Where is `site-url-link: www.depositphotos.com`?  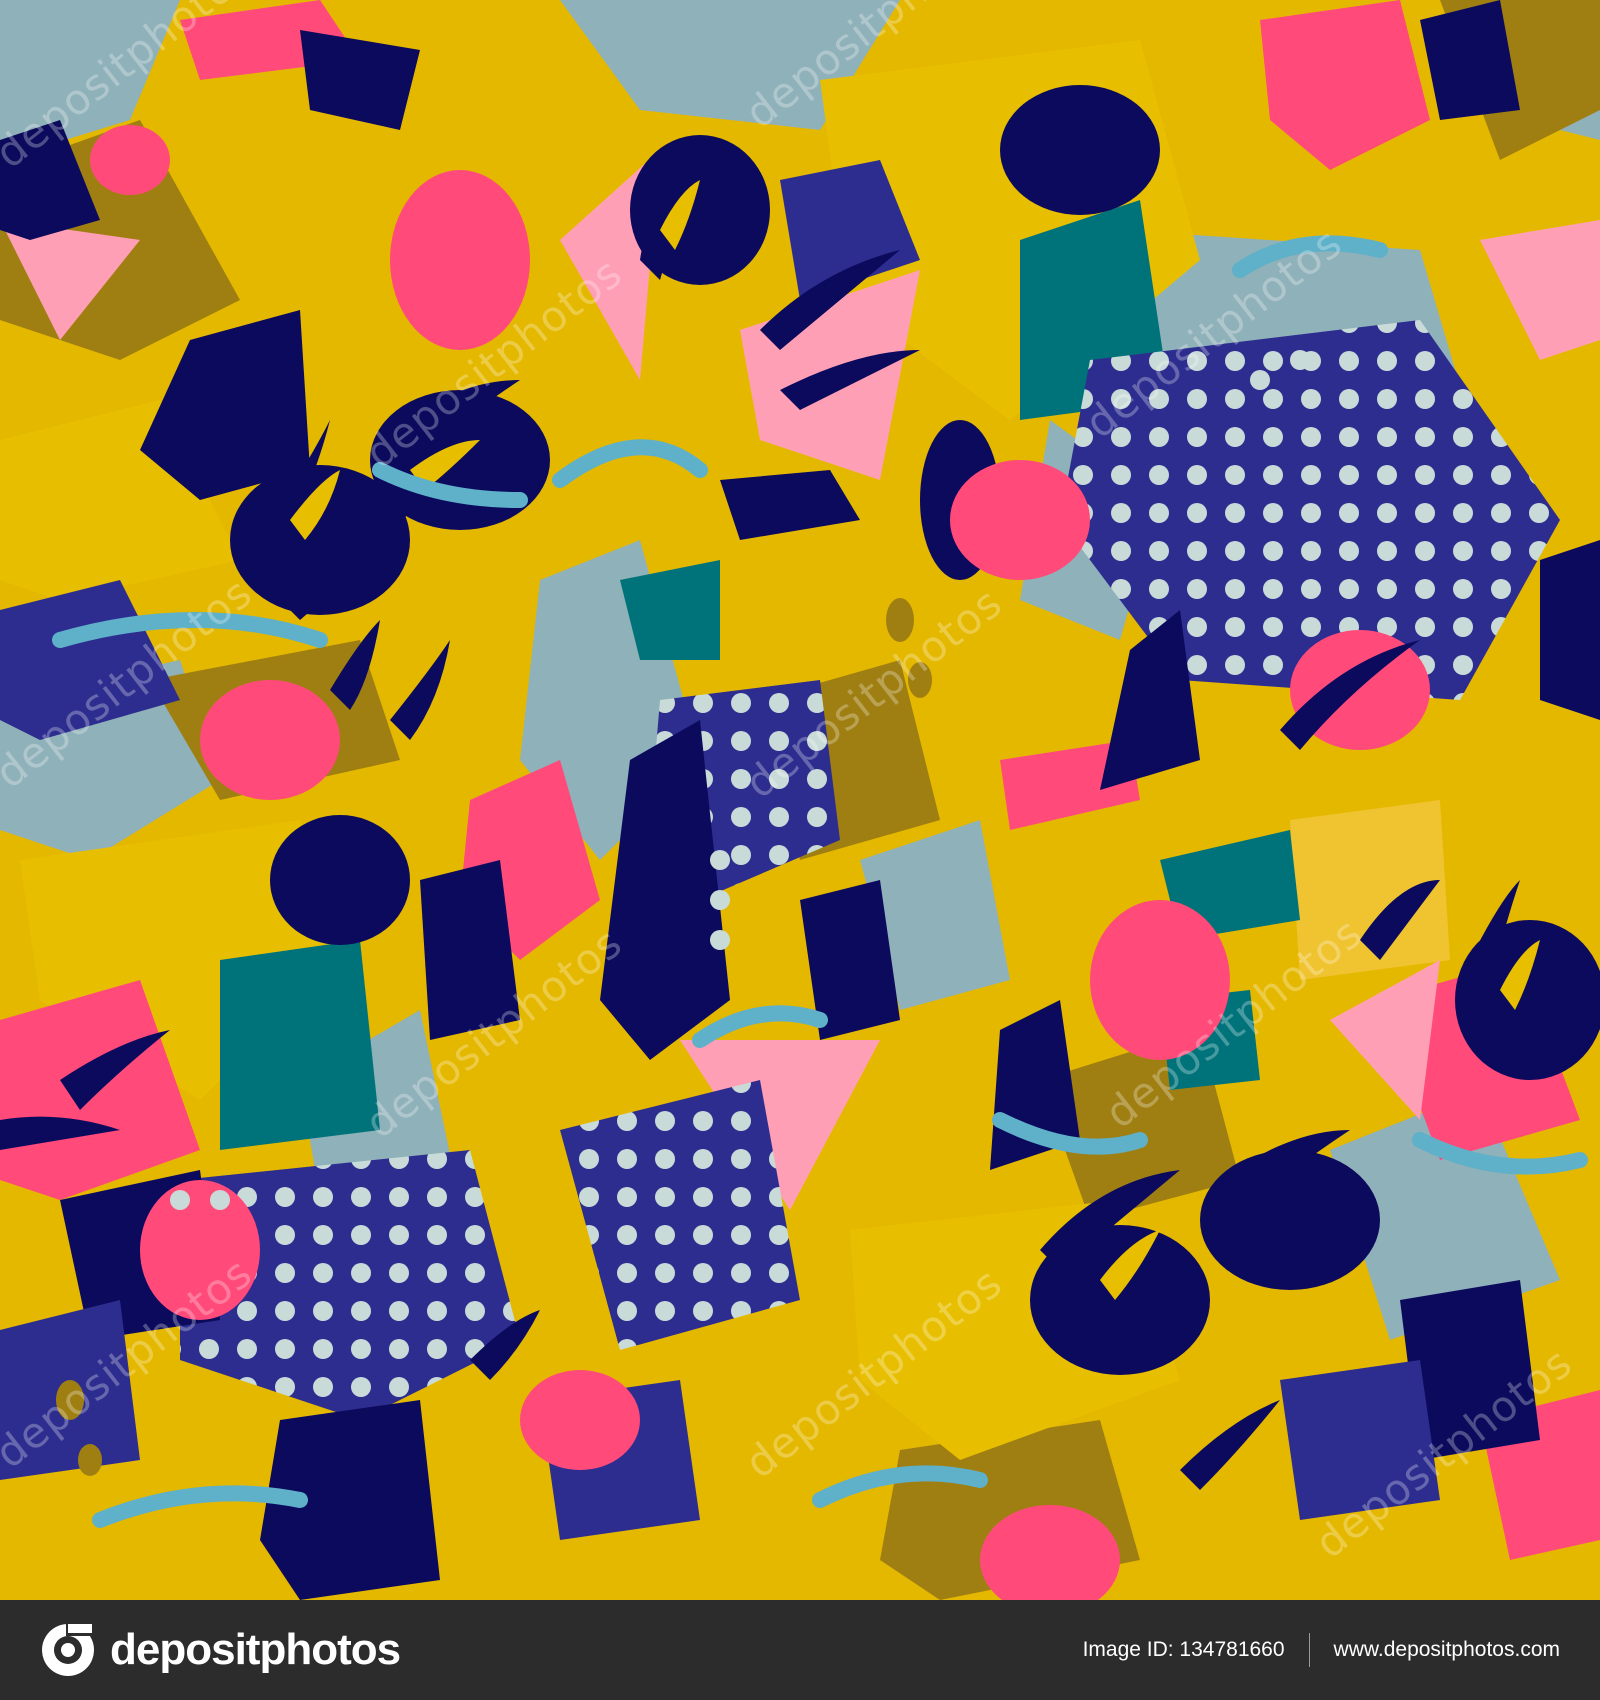 site-url-link: www.depositphotos.com is located at coordinates (1447, 1650).